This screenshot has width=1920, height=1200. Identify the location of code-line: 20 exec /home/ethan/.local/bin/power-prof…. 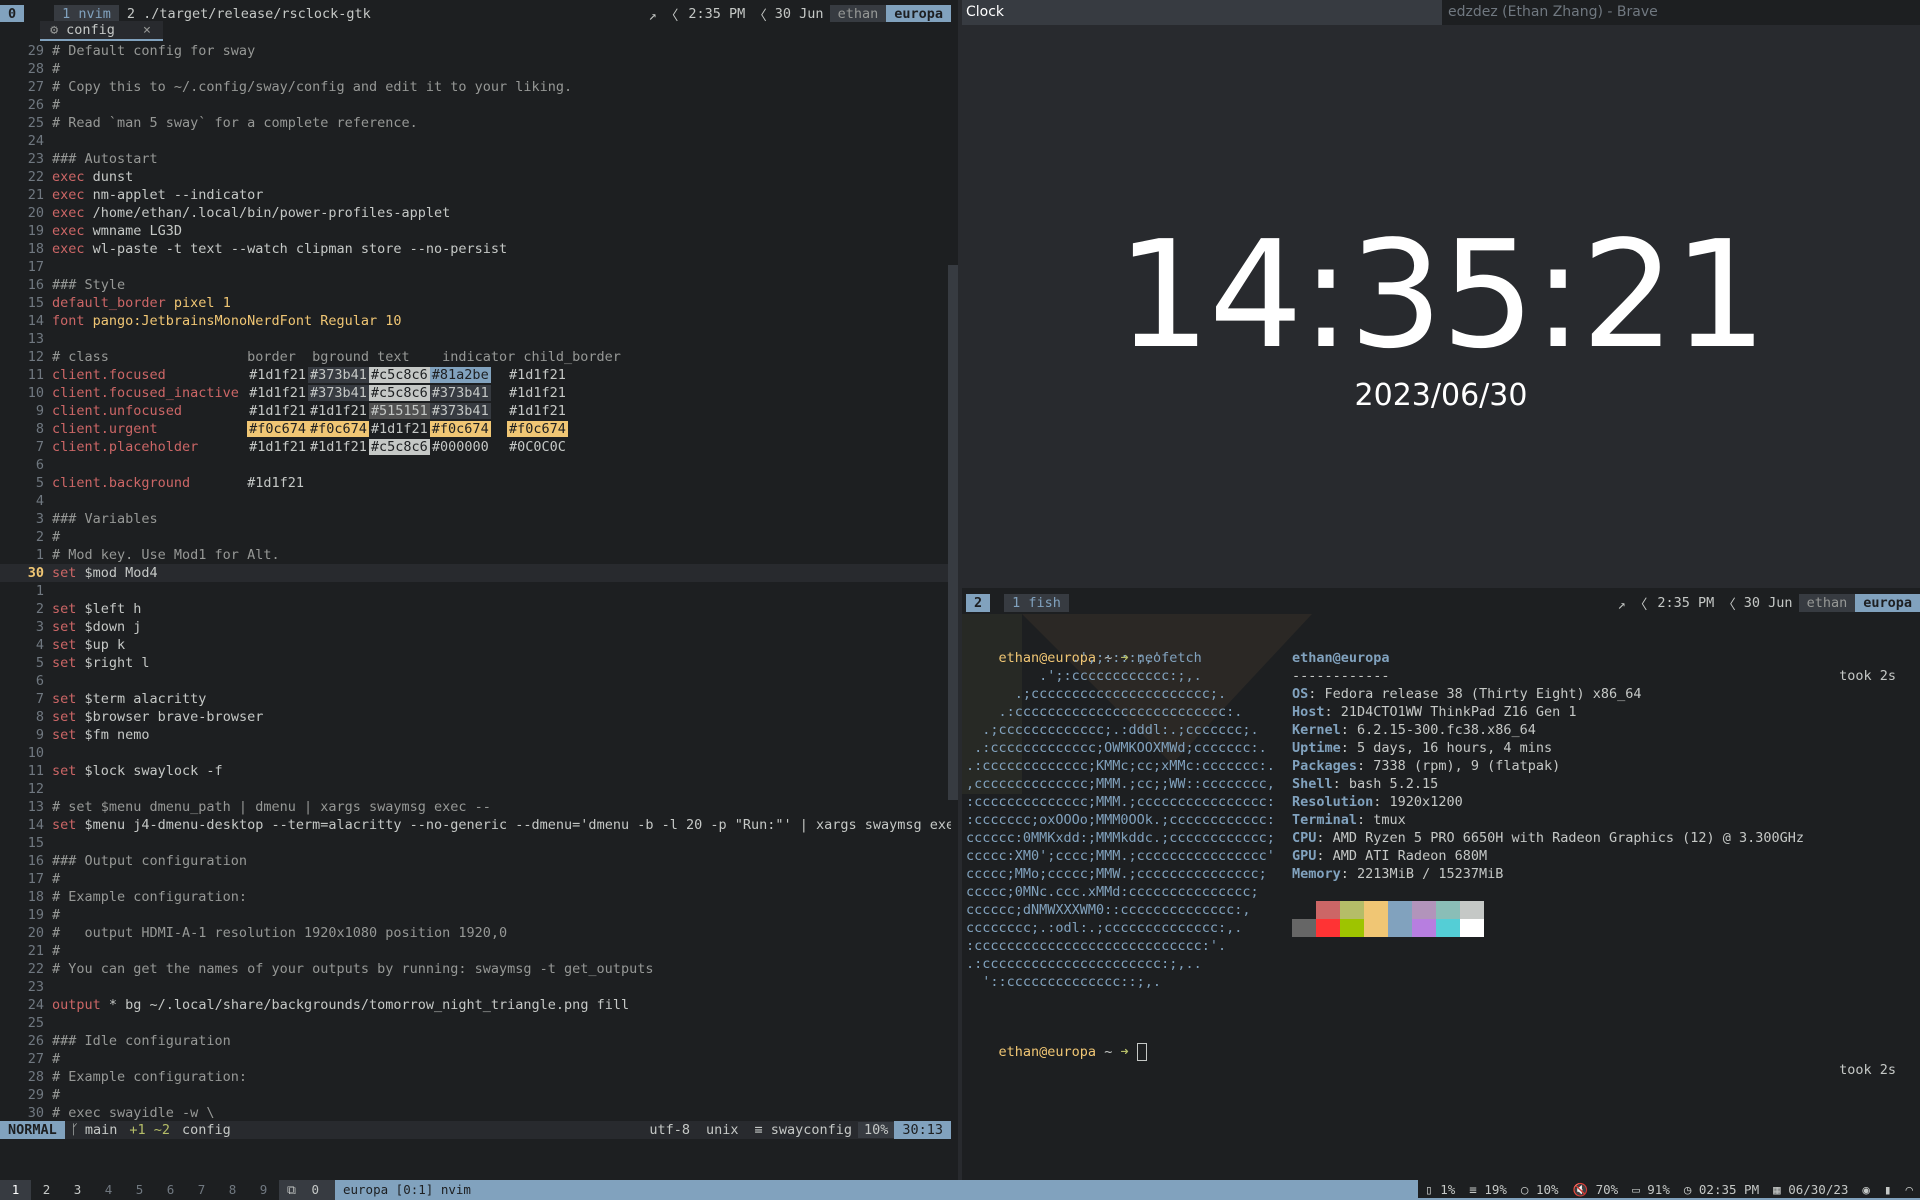
(475, 213).